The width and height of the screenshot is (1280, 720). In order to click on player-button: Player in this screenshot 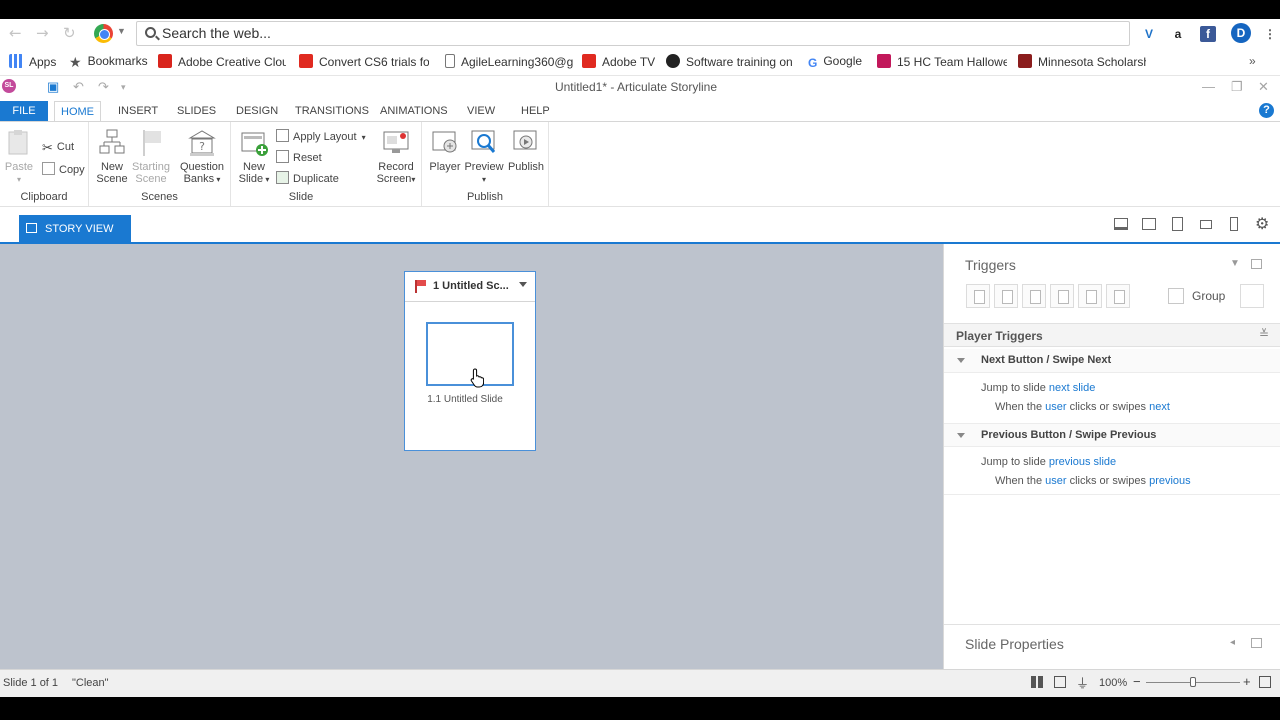, I will do `click(445, 150)`.